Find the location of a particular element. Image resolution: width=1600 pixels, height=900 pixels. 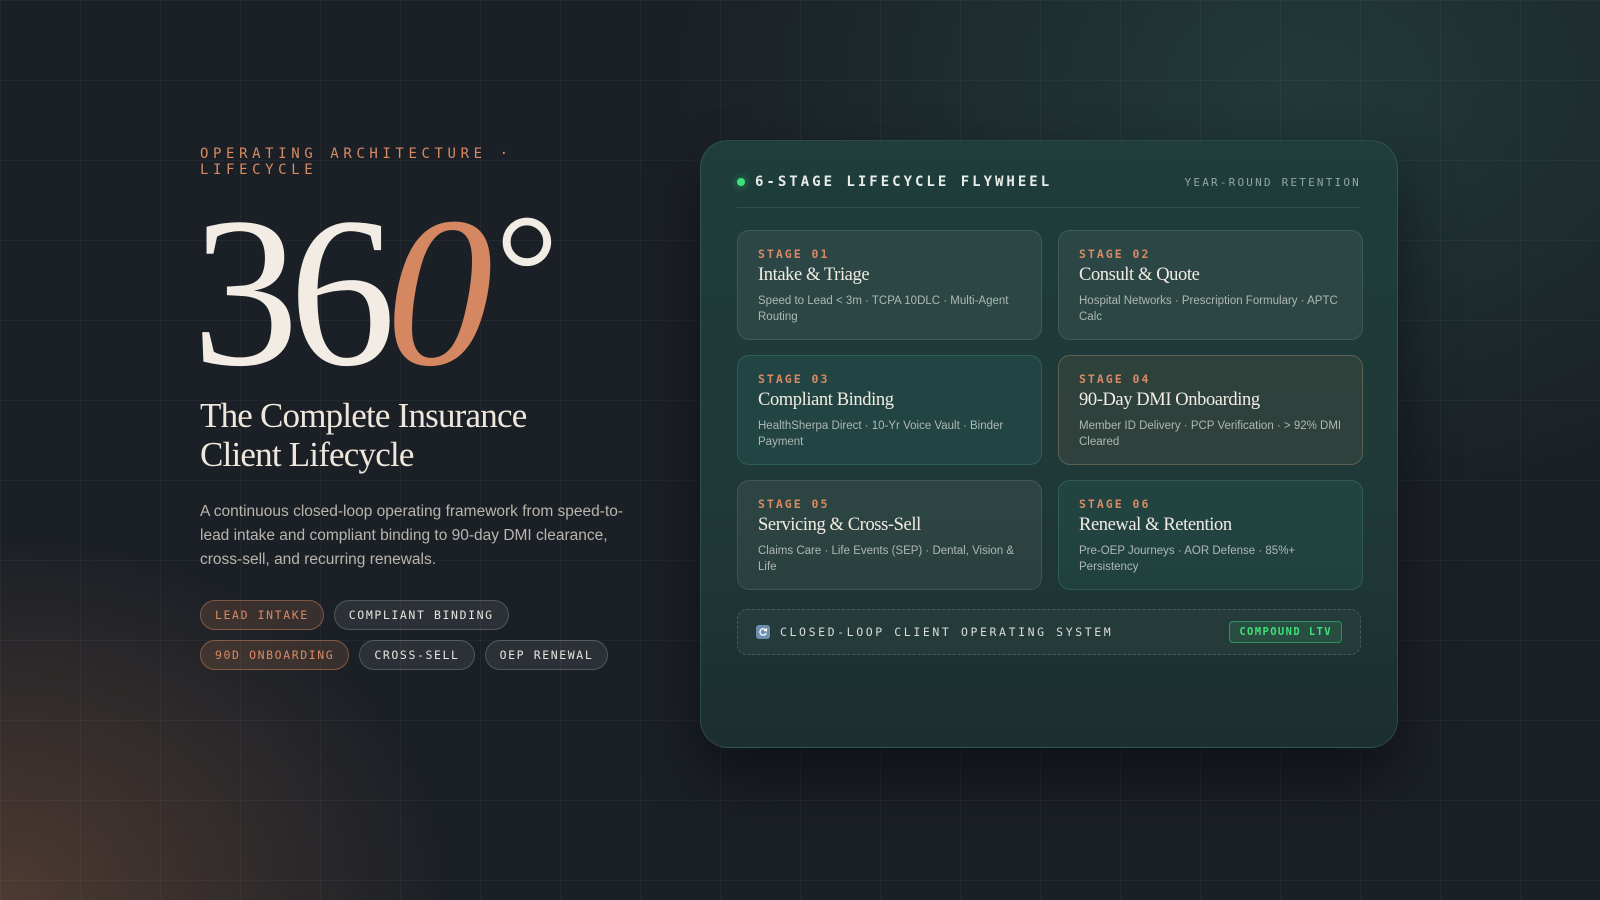

tag-oep-renewal: OEP RENEWAL is located at coordinates (546, 655).